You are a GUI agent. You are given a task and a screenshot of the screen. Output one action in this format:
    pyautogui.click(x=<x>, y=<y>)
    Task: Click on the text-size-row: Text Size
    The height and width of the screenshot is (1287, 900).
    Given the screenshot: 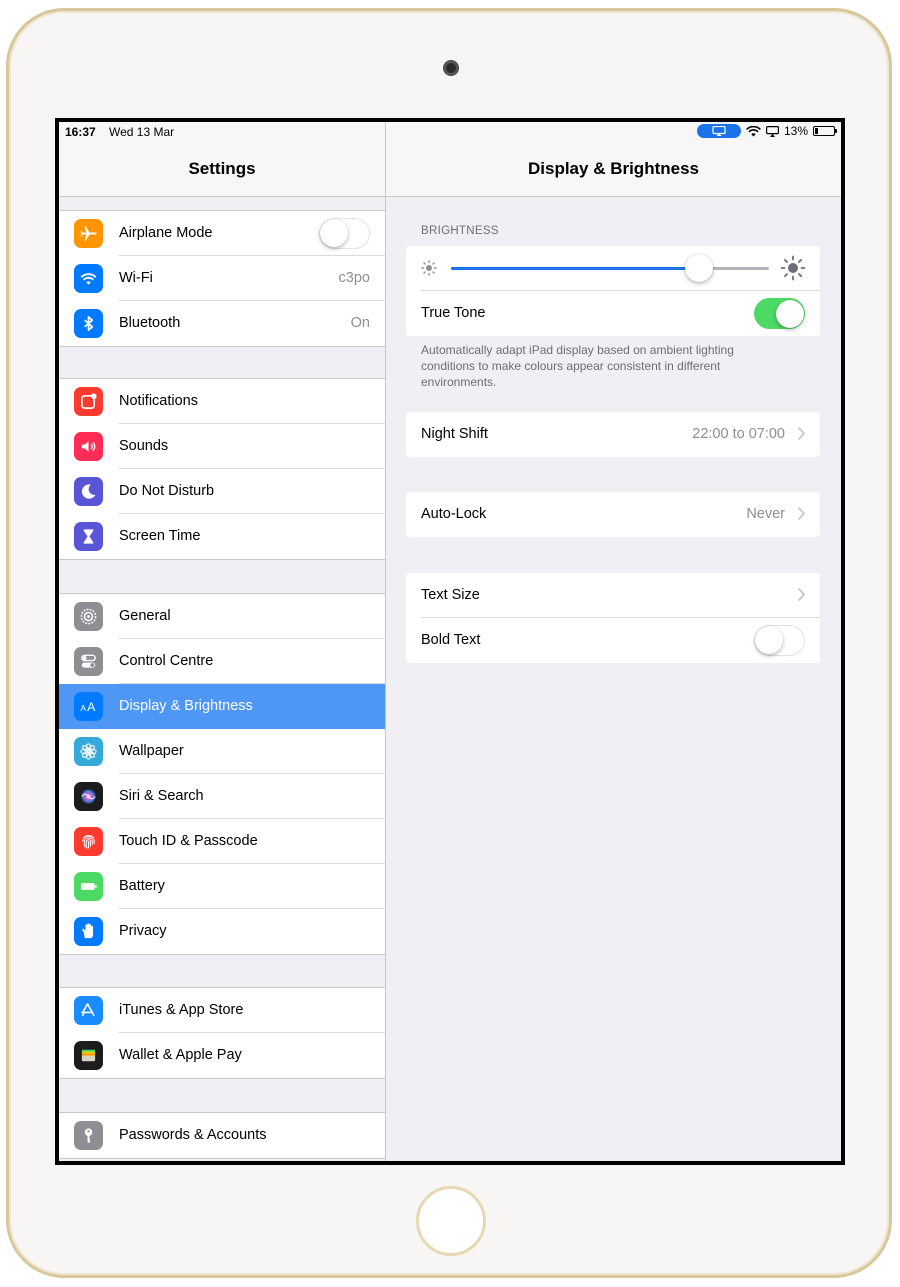 What is the action you would take?
    pyautogui.click(x=613, y=595)
    